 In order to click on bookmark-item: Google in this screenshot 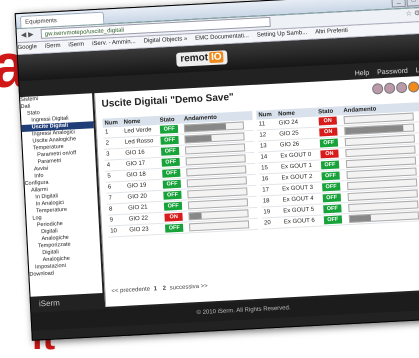, I will do `click(27, 47)`.